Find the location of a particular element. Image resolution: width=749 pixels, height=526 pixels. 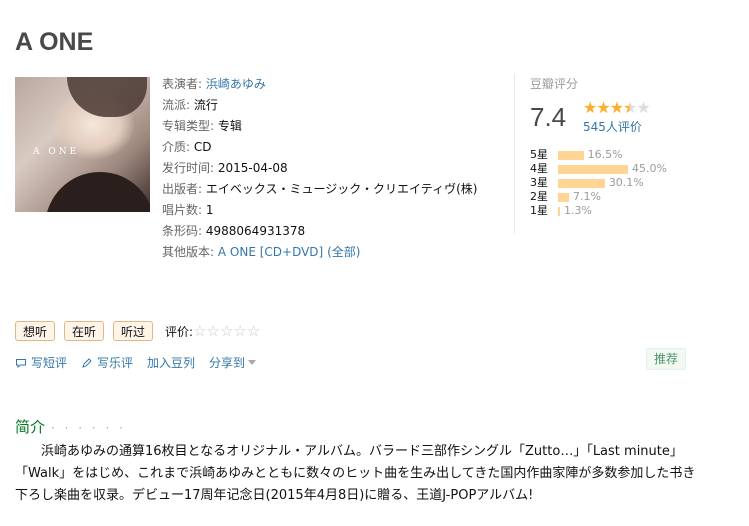

rating-stars: ★★★★★ is located at coordinates (617, 107).